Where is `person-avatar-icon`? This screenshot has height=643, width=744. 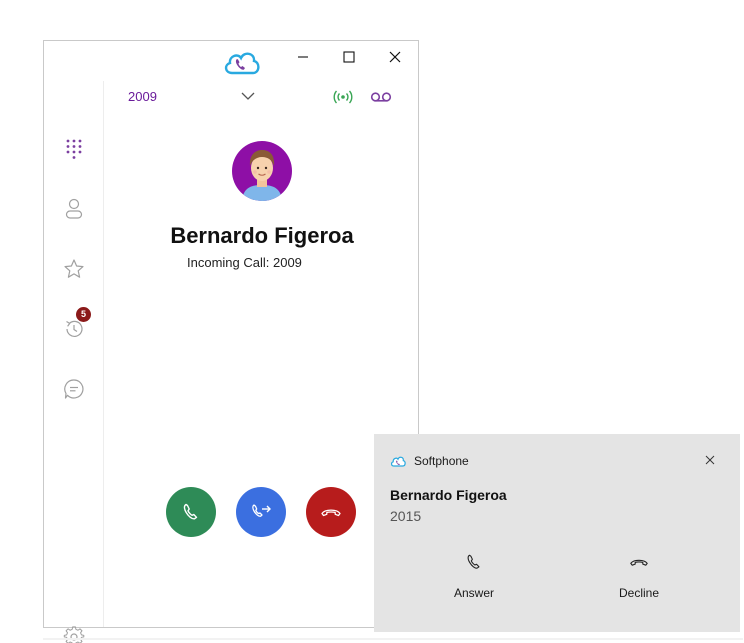
person-avatar-icon is located at coordinates (262, 175).